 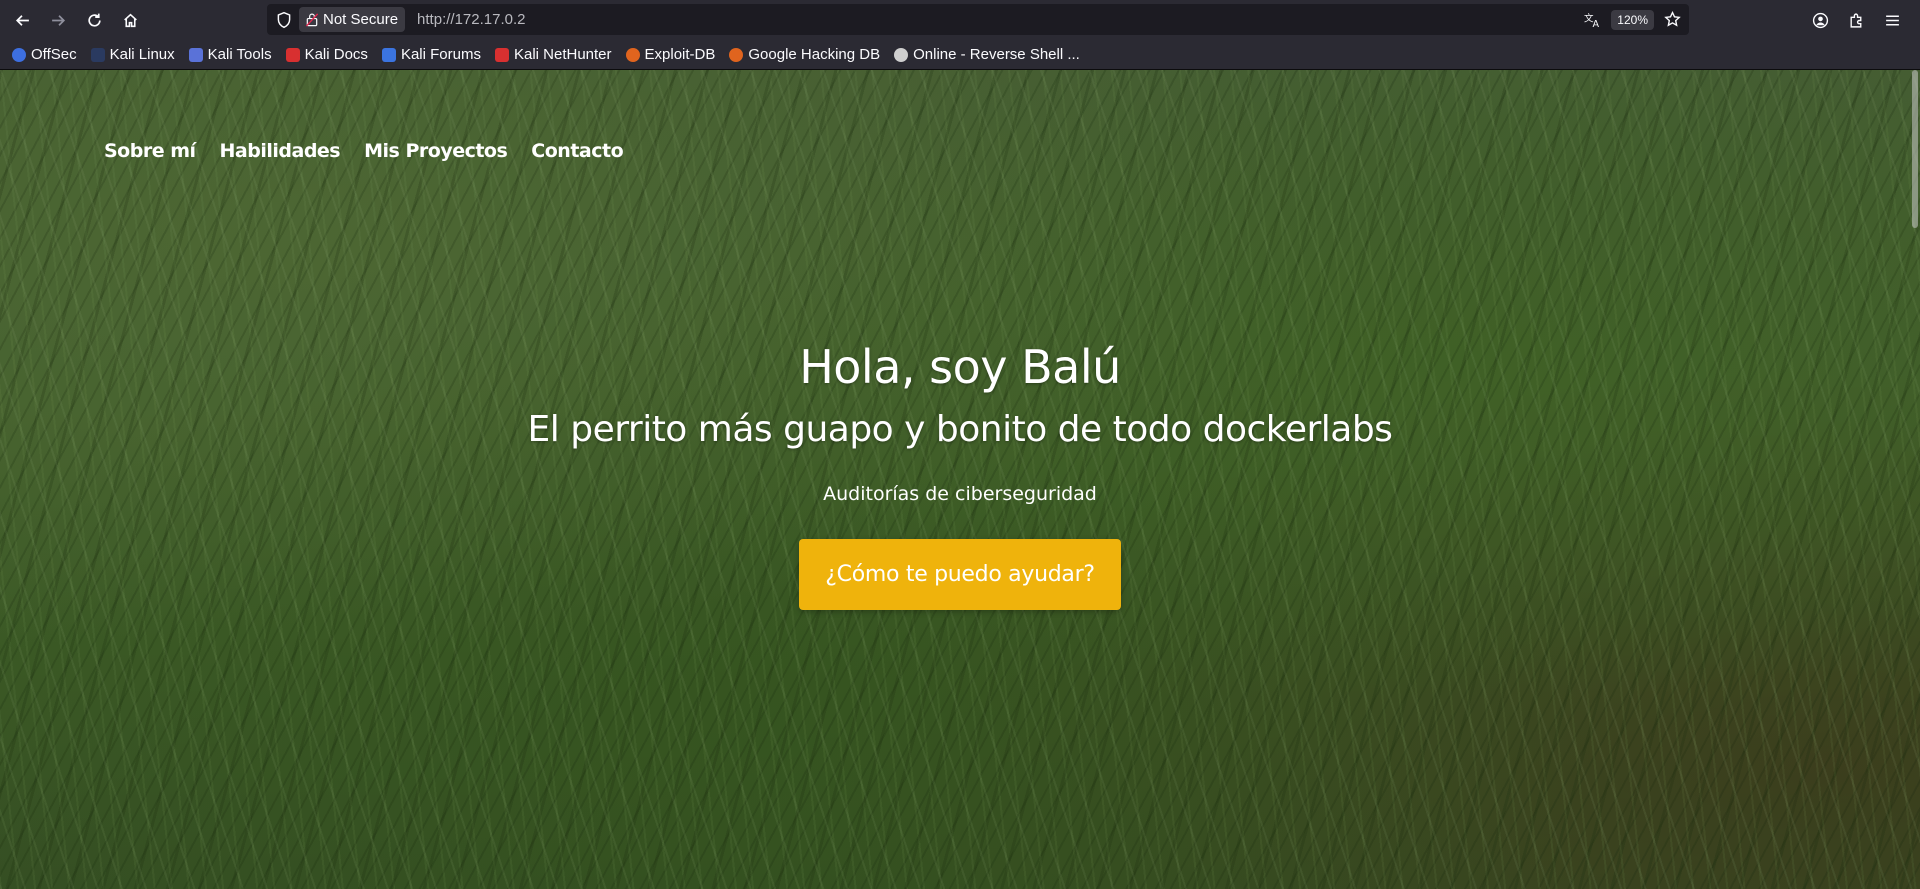 I want to click on reload-icon, so click(x=94, y=20).